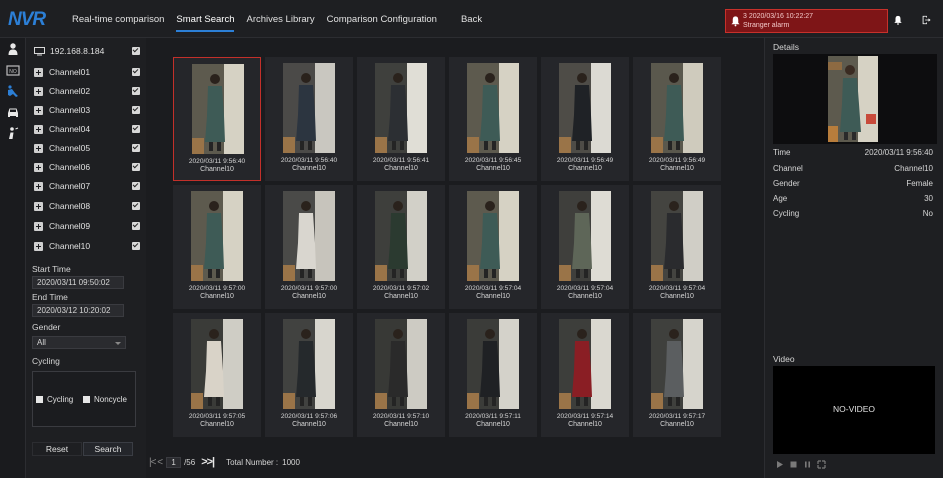 The image size is (943, 478). I want to click on nav-realtime-comparison: Real-time comparison, so click(118, 23).